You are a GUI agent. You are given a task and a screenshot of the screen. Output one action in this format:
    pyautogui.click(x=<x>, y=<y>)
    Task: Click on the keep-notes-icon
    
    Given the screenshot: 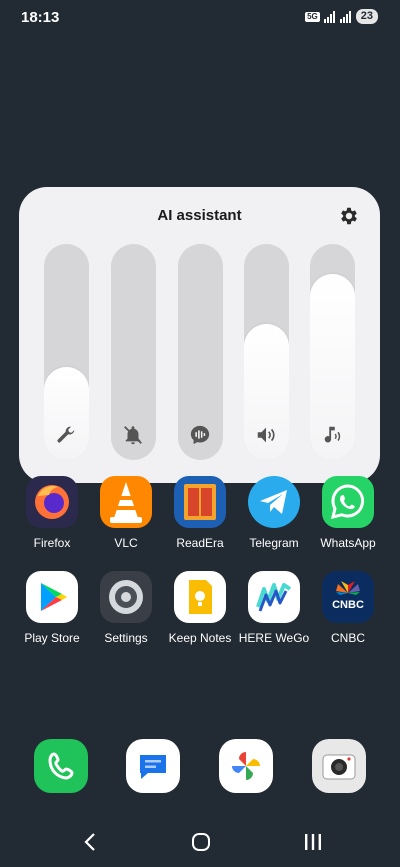 What is the action you would take?
    pyautogui.click(x=200, y=597)
    